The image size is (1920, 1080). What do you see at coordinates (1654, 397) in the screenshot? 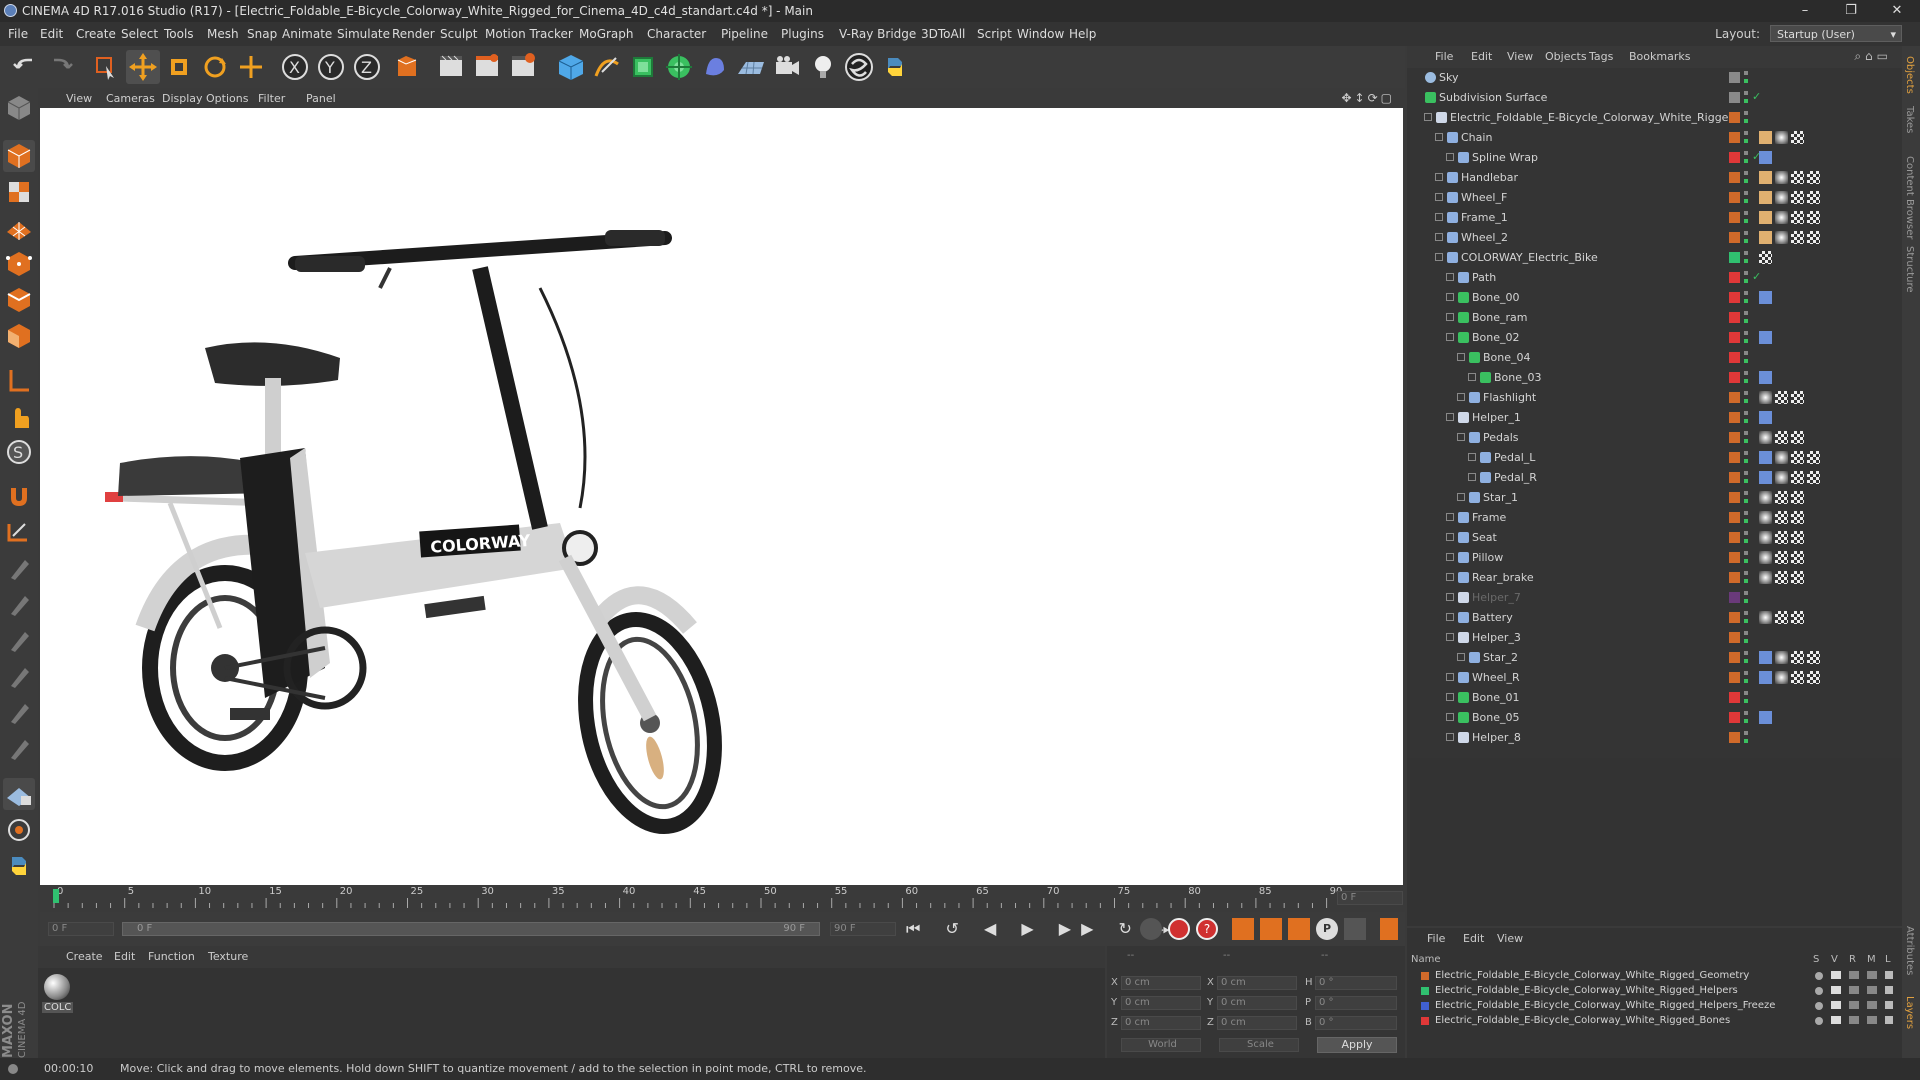
I see `object-row-flashlight: Flashlight` at bounding box center [1654, 397].